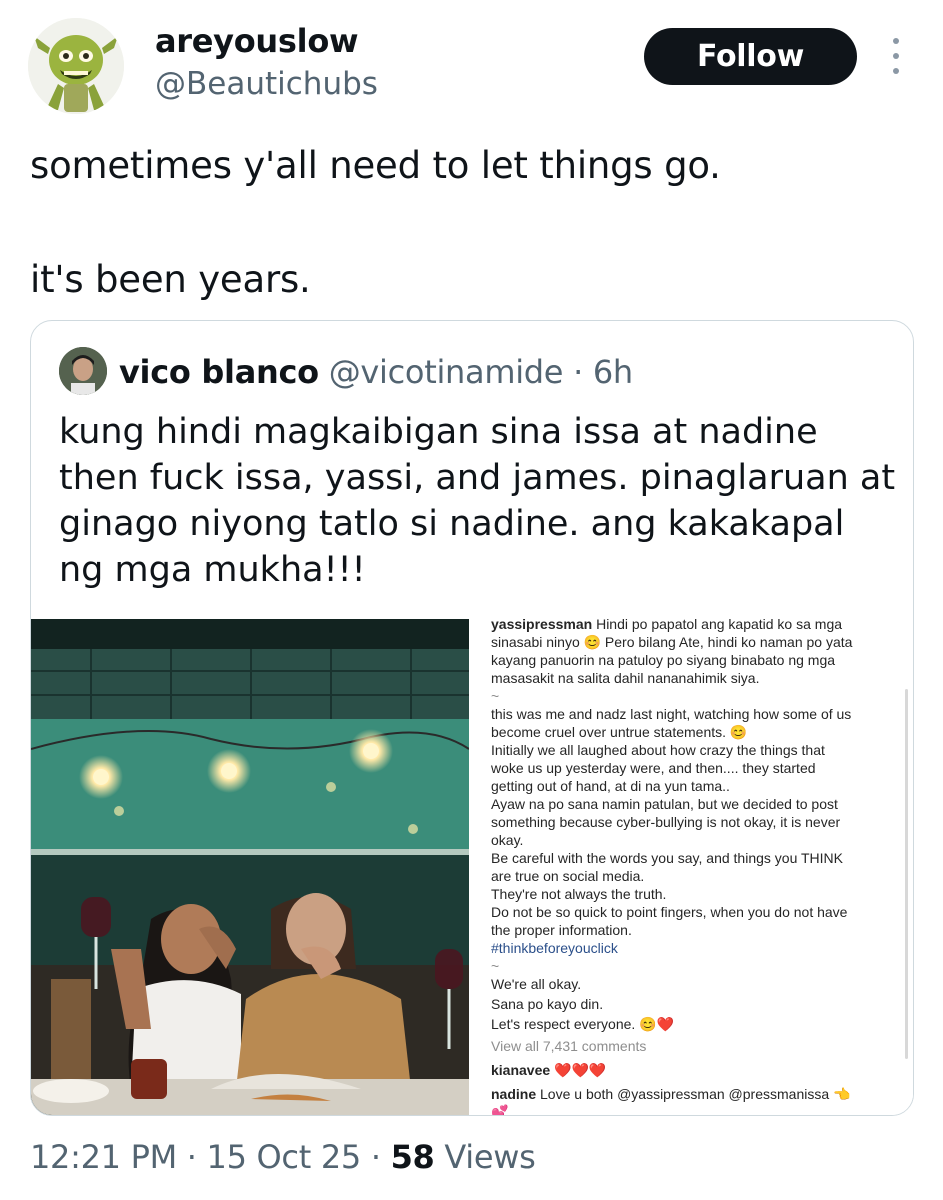  Describe the element at coordinates (500, 1110) in the screenshot. I see `comment-emoji: 💕` at that location.